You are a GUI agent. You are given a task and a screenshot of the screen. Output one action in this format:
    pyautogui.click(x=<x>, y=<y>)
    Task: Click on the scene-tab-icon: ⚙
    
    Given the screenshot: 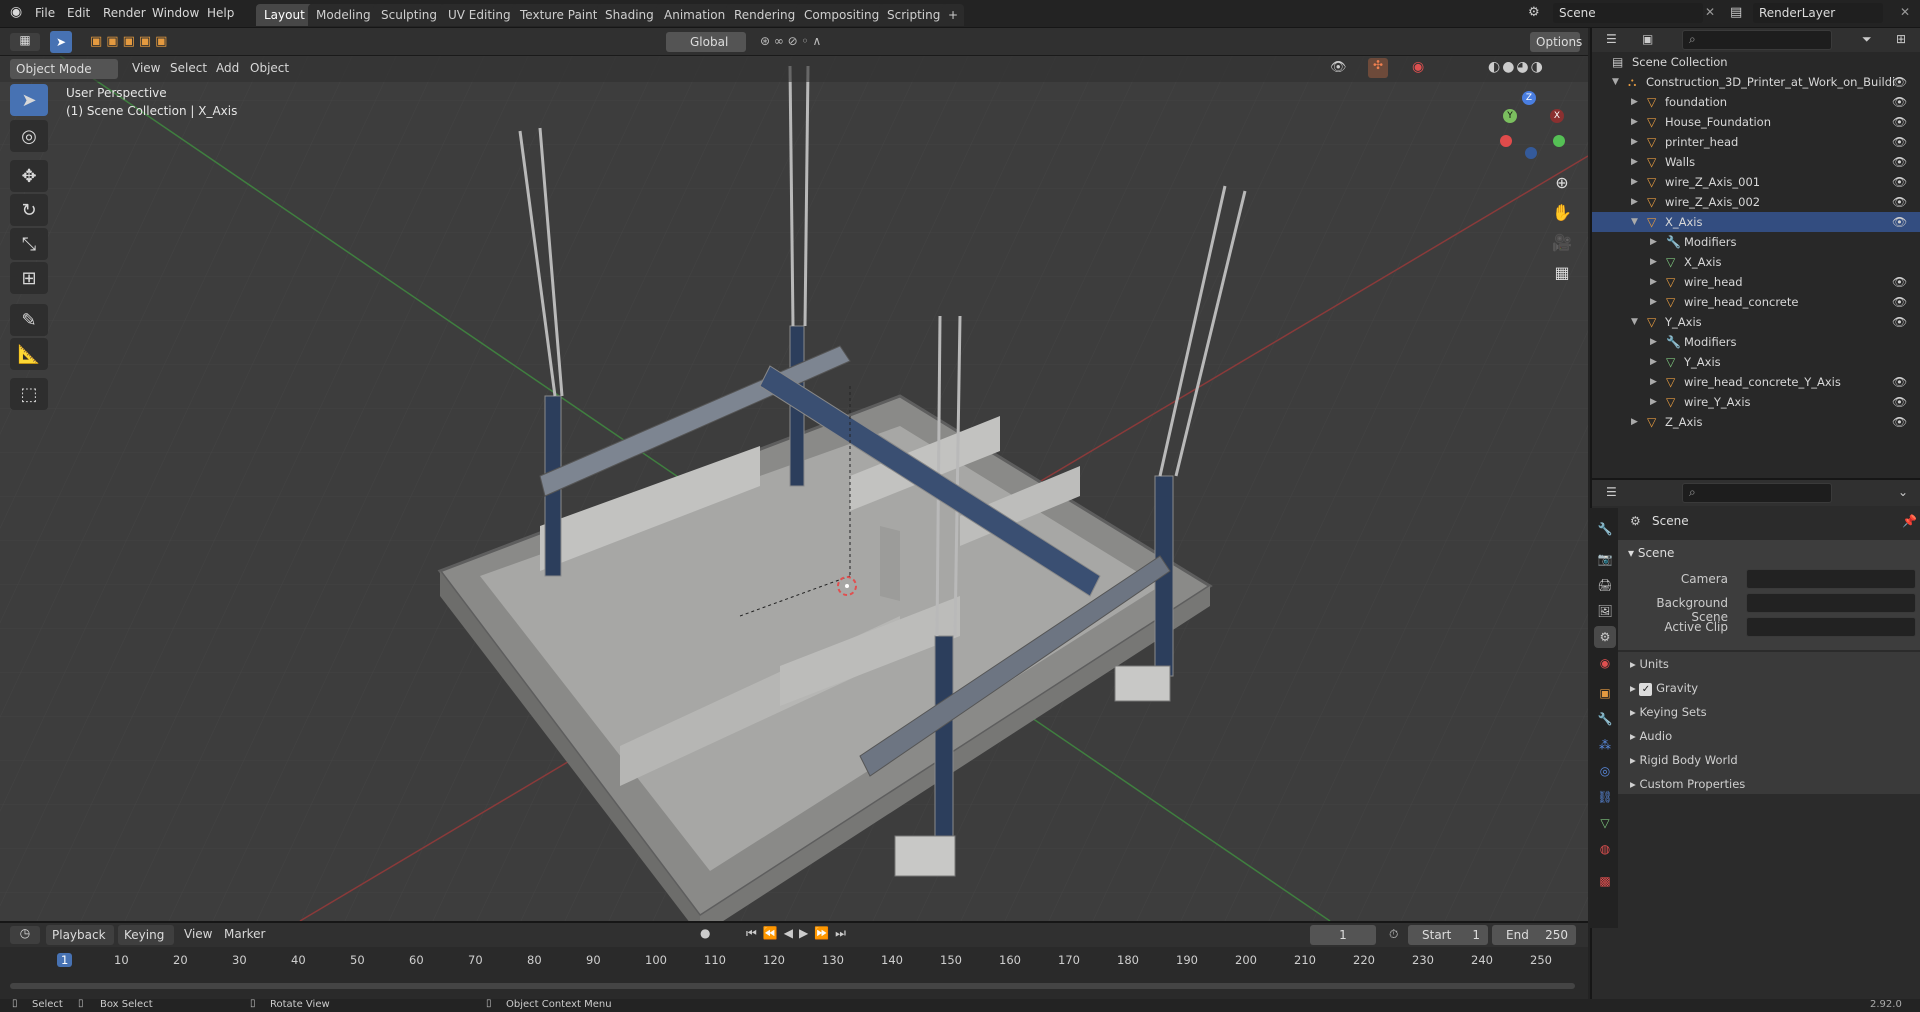 What is the action you would take?
    pyautogui.click(x=1605, y=637)
    